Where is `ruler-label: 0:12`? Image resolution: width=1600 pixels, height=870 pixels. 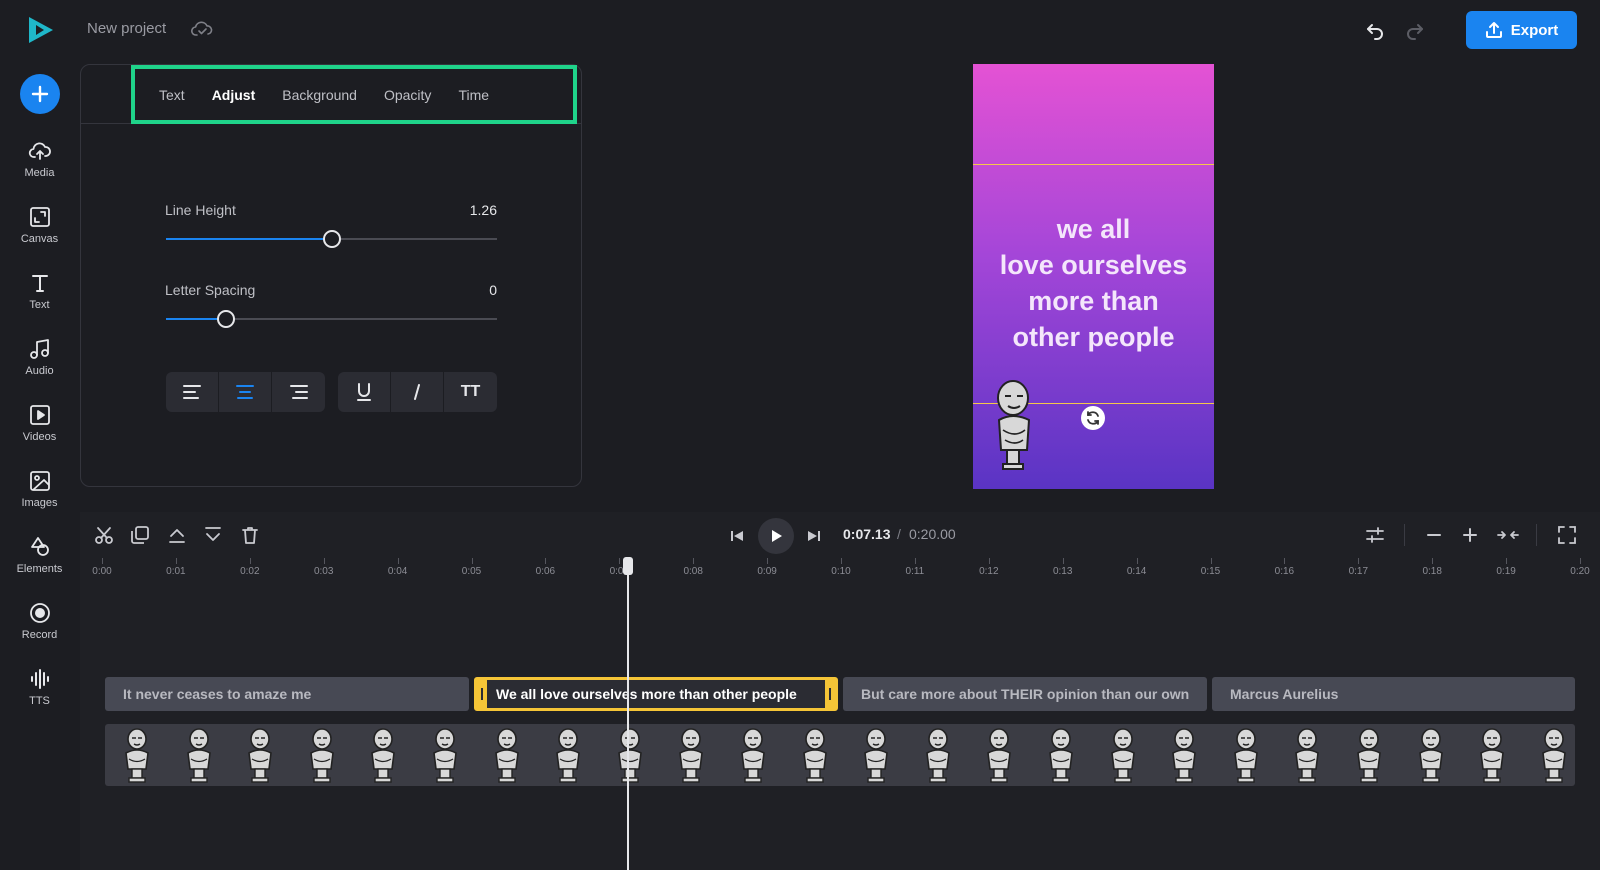 ruler-label: 0:12 is located at coordinates (989, 571).